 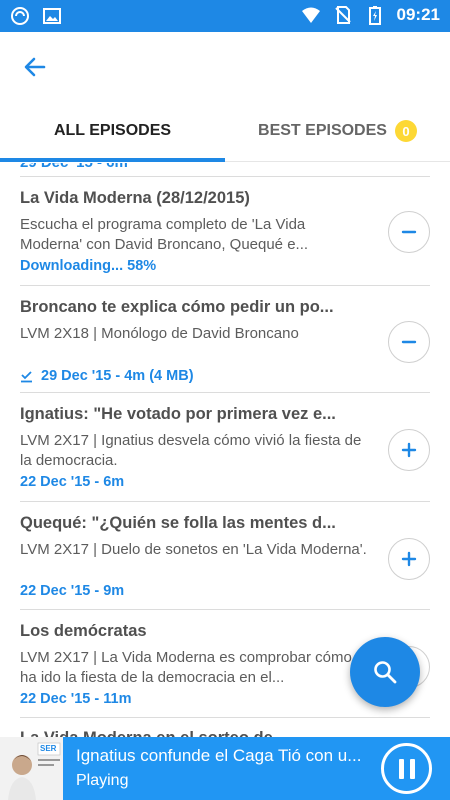 I want to click on battery-charging-icon, so click(x=374, y=15).